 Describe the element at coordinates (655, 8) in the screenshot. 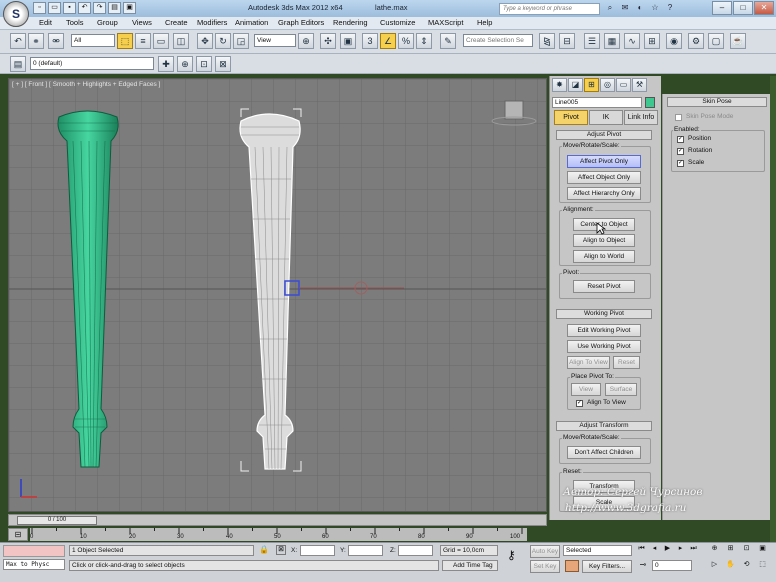

I see `favorites-icon: ☆` at that location.